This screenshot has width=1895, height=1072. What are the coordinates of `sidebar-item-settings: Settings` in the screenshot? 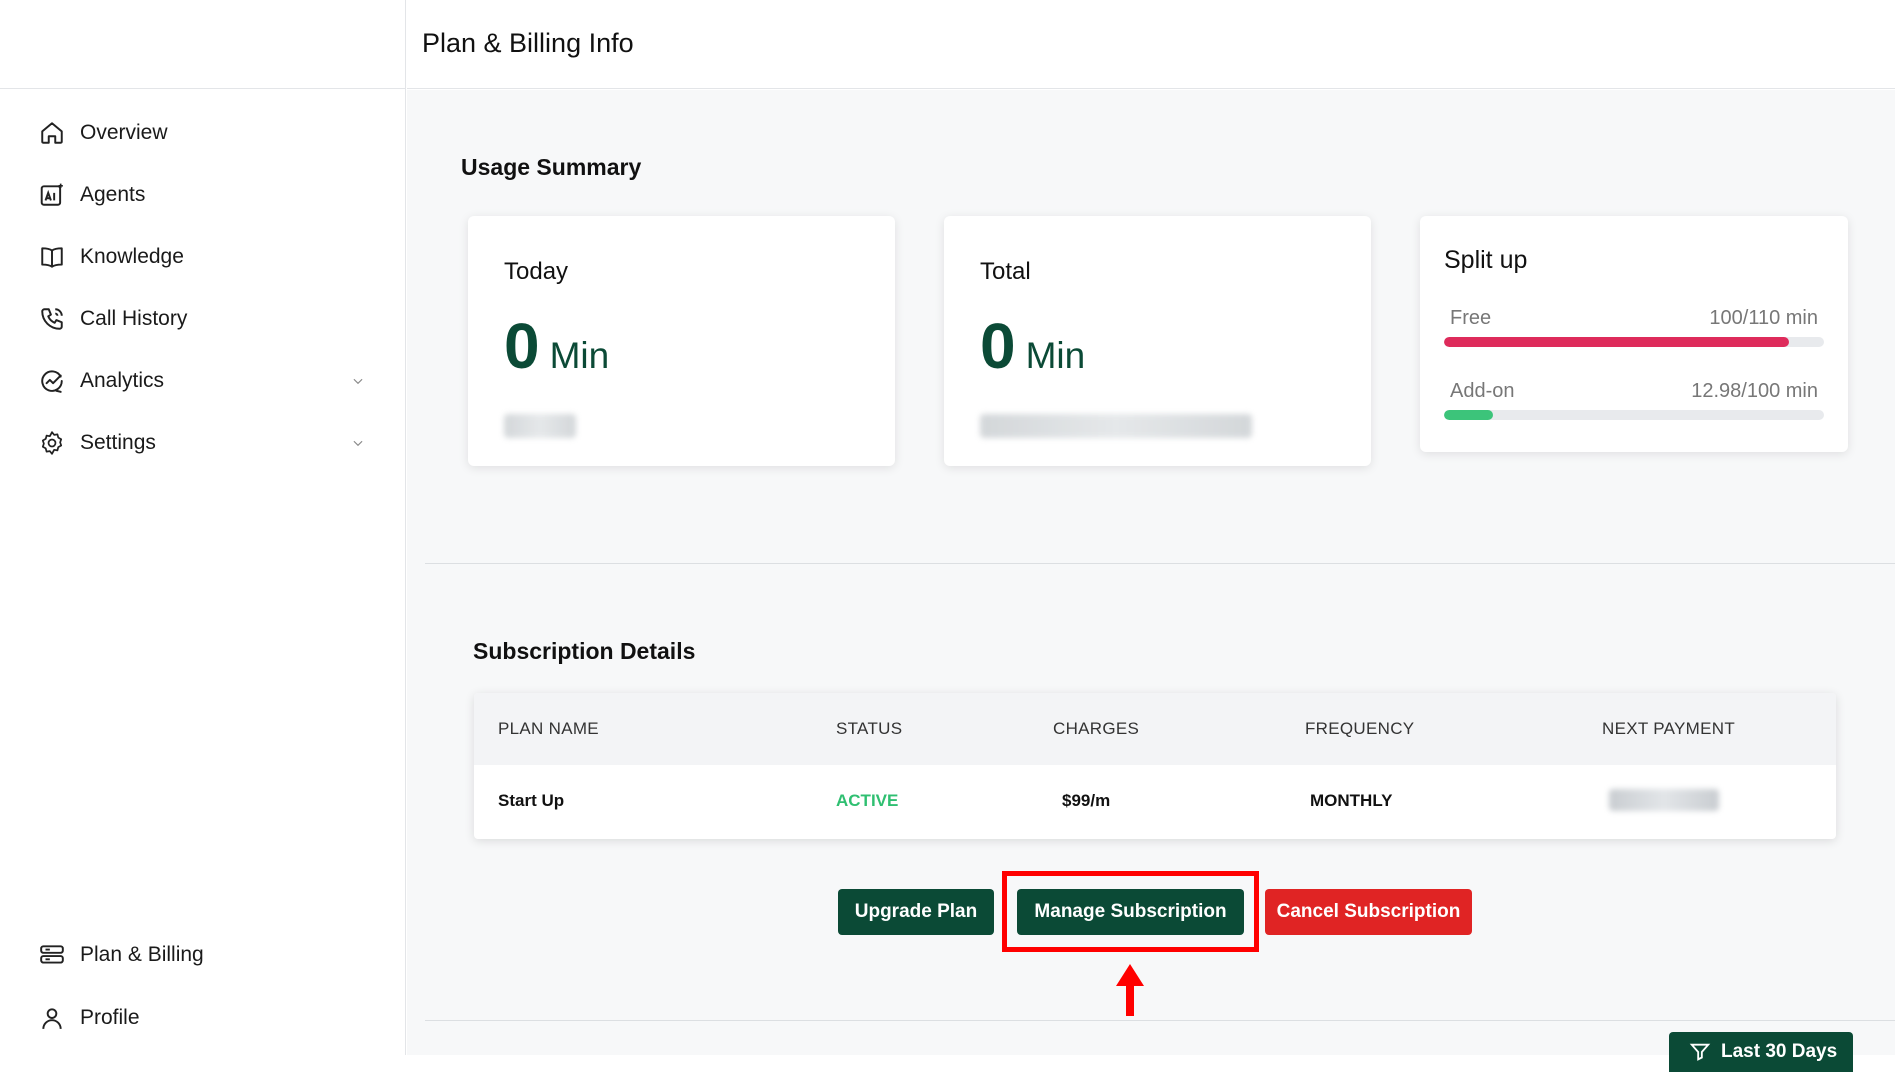 It's located at (203, 443).